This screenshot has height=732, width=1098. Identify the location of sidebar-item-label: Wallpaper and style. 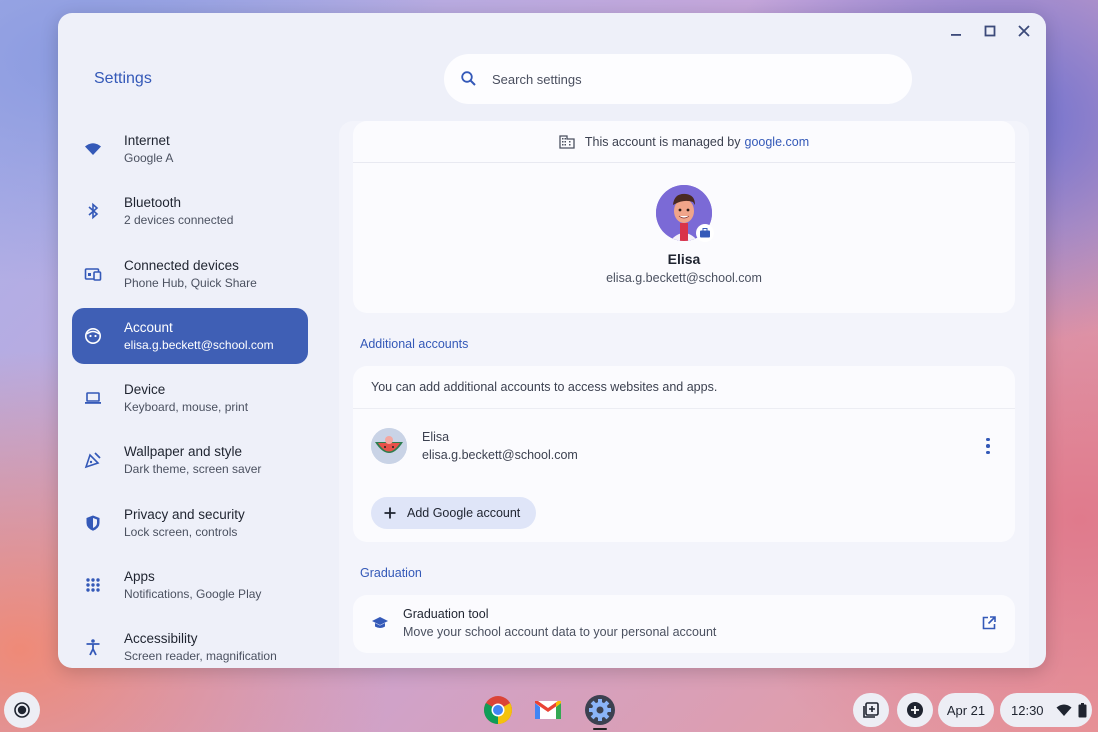
(183, 452).